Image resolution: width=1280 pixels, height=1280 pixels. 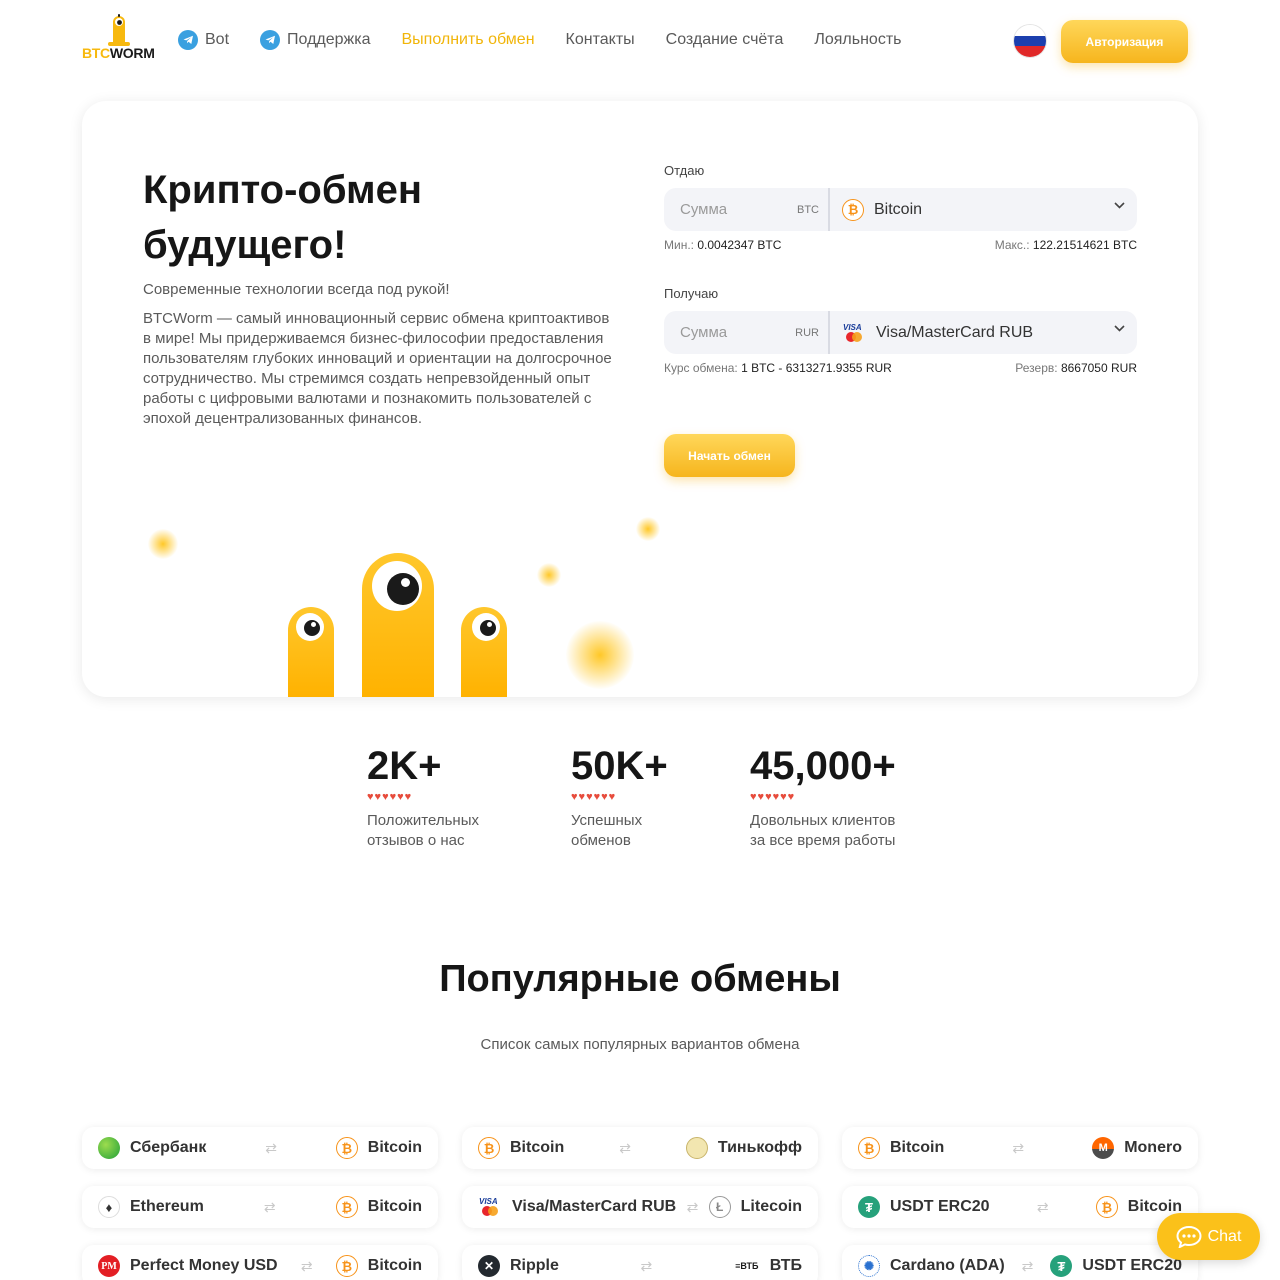 What do you see at coordinates (729, 455) in the screenshot?
I see `start-exchange-button: Начать обмен` at bounding box center [729, 455].